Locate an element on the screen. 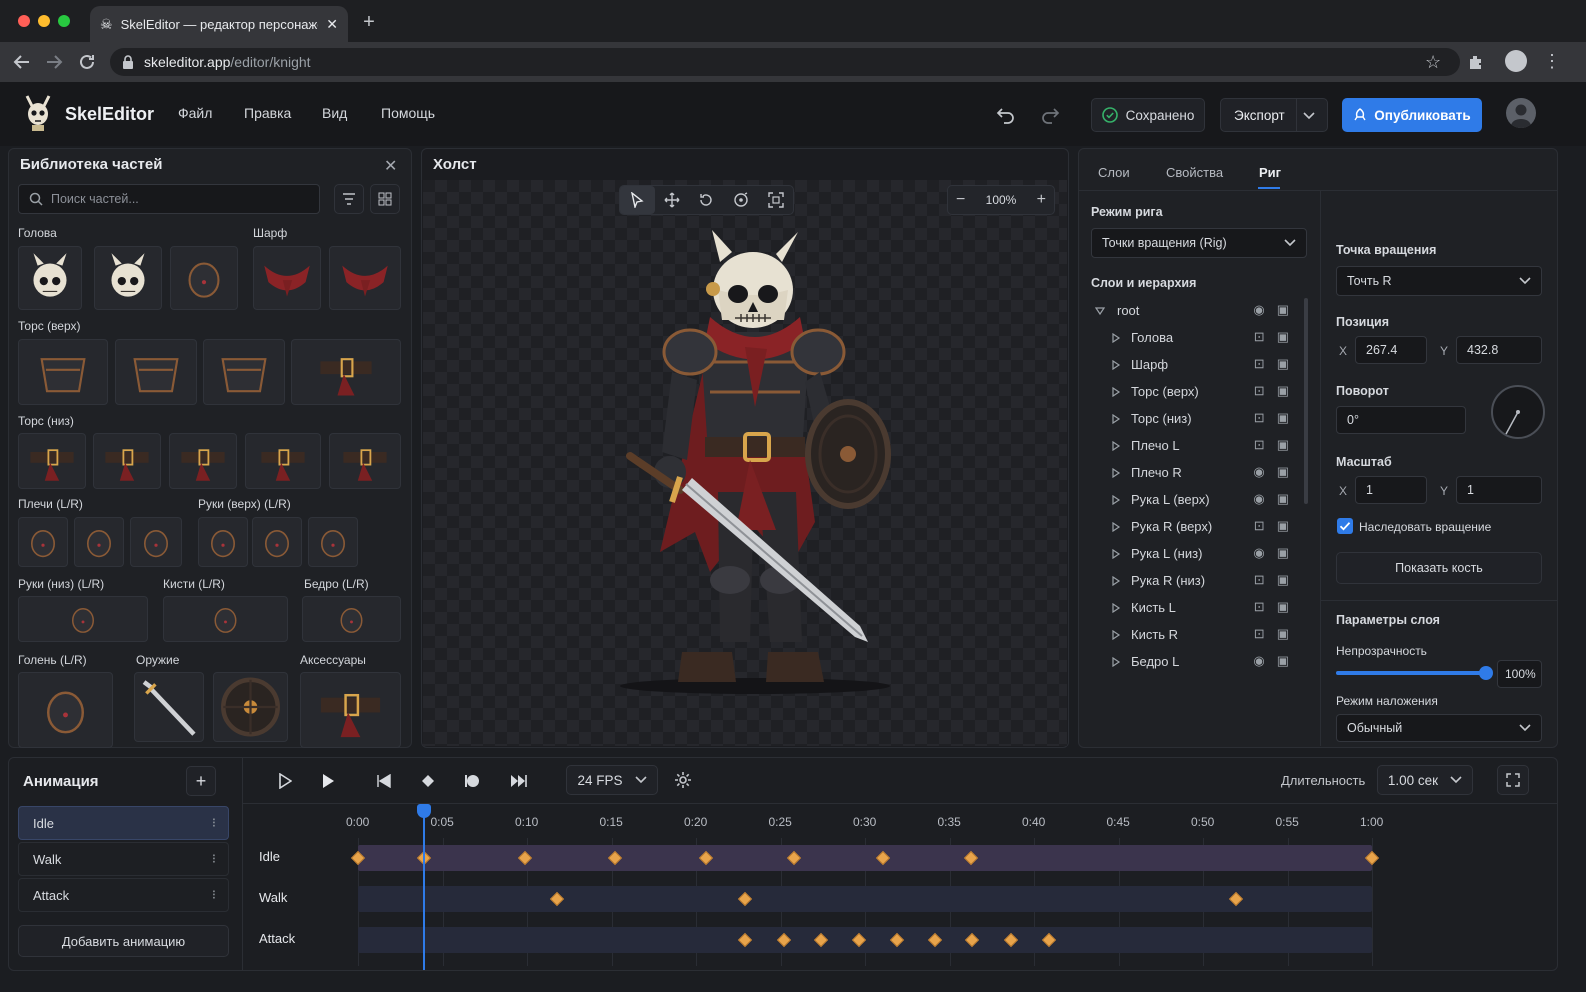  tree-layer-row: Рука L (верх) ◉ ▣ is located at coordinates (1199, 499).